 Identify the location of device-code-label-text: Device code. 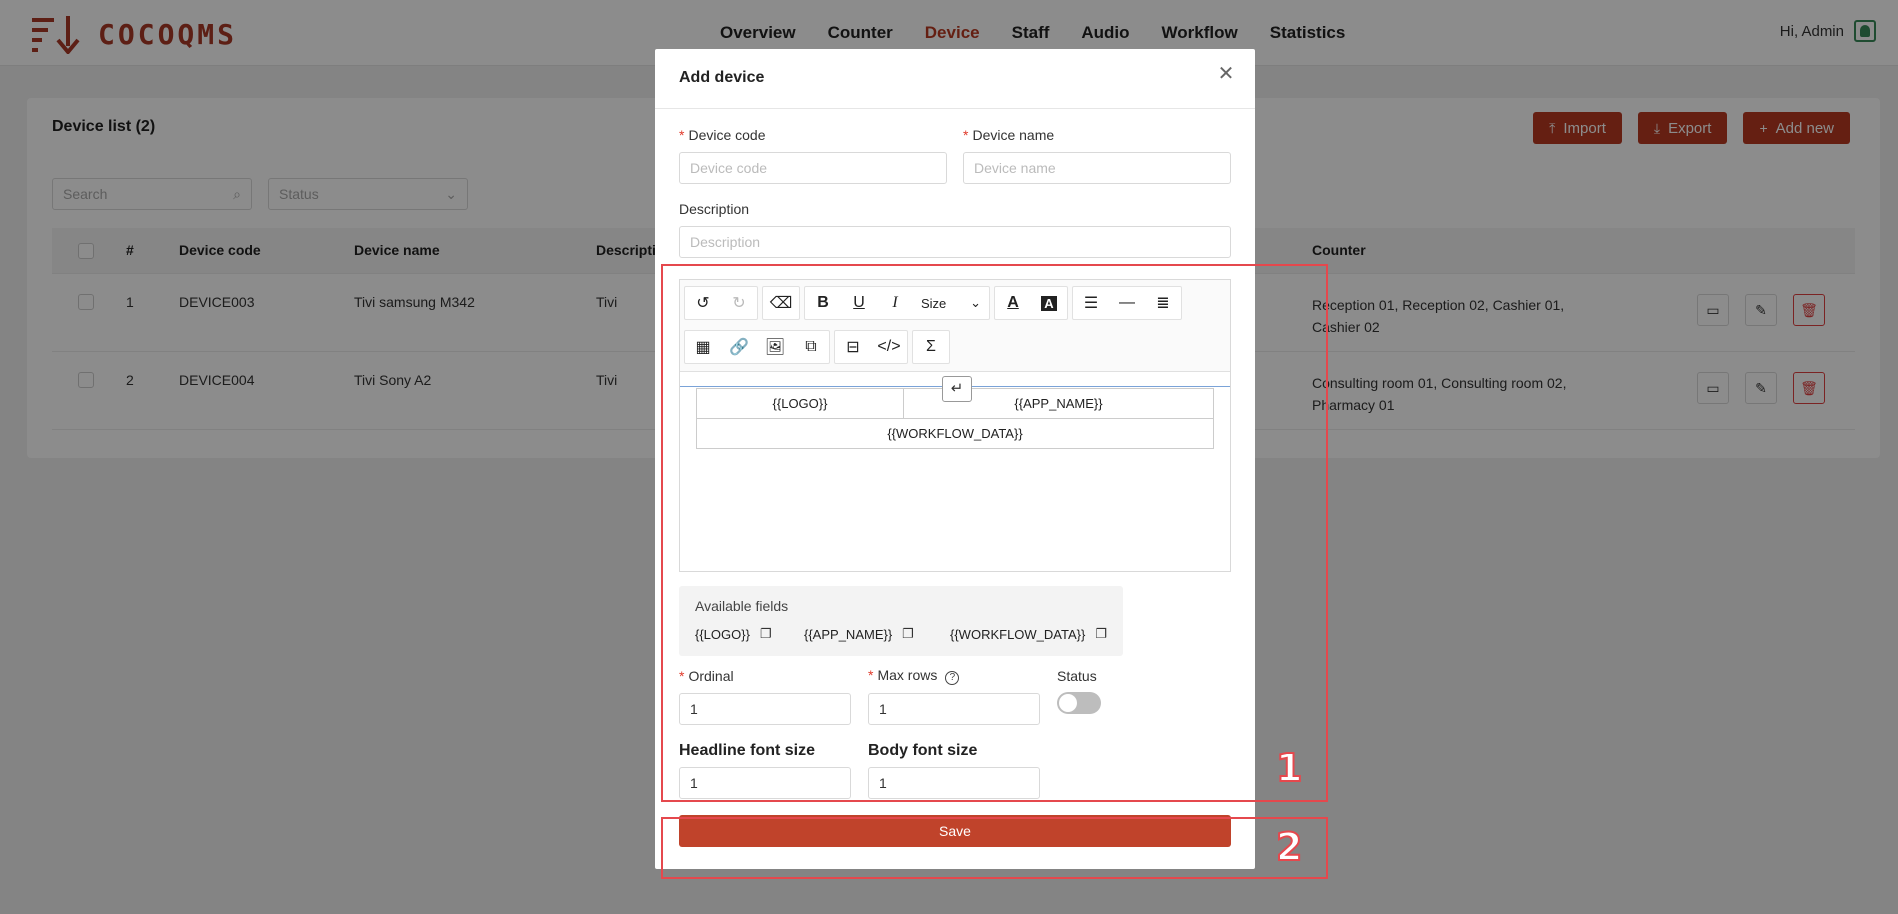
(727, 135).